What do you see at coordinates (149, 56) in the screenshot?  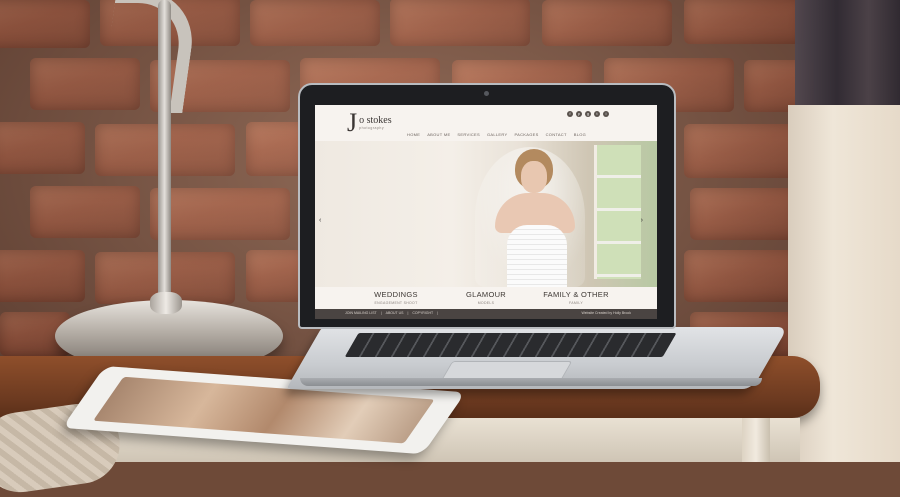 I see `lamp-arm-curve` at bounding box center [149, 56].